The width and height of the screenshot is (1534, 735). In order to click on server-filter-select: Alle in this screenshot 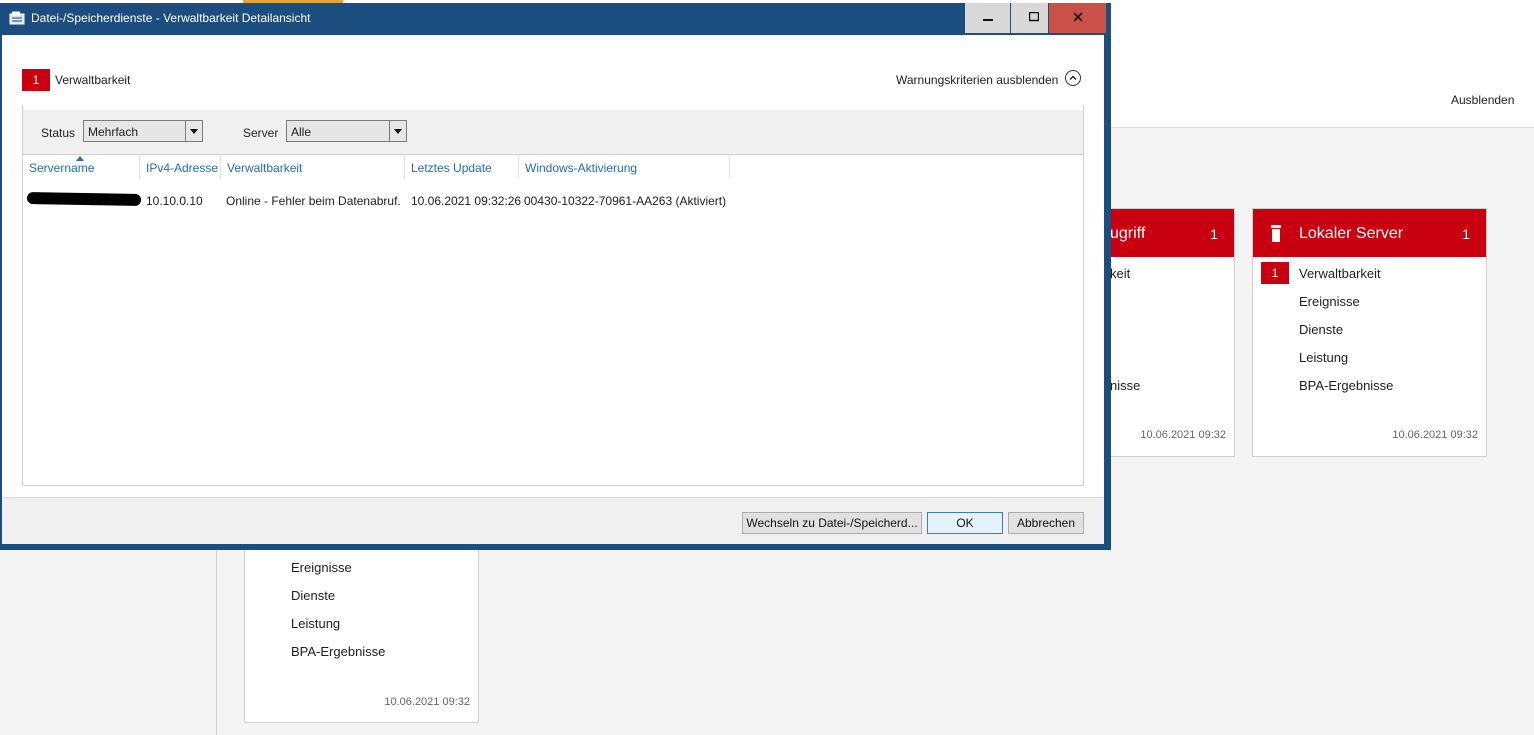, I will do `click(346, 131)`.